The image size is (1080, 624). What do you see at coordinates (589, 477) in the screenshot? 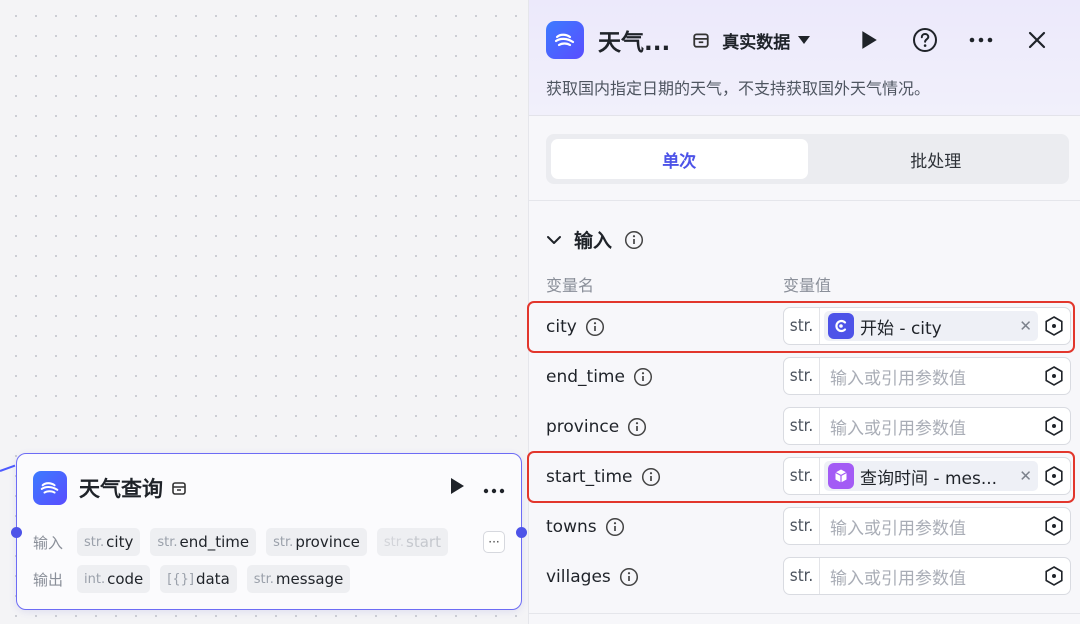
I see `param-name: start_time` at bounding box center [589, 477].